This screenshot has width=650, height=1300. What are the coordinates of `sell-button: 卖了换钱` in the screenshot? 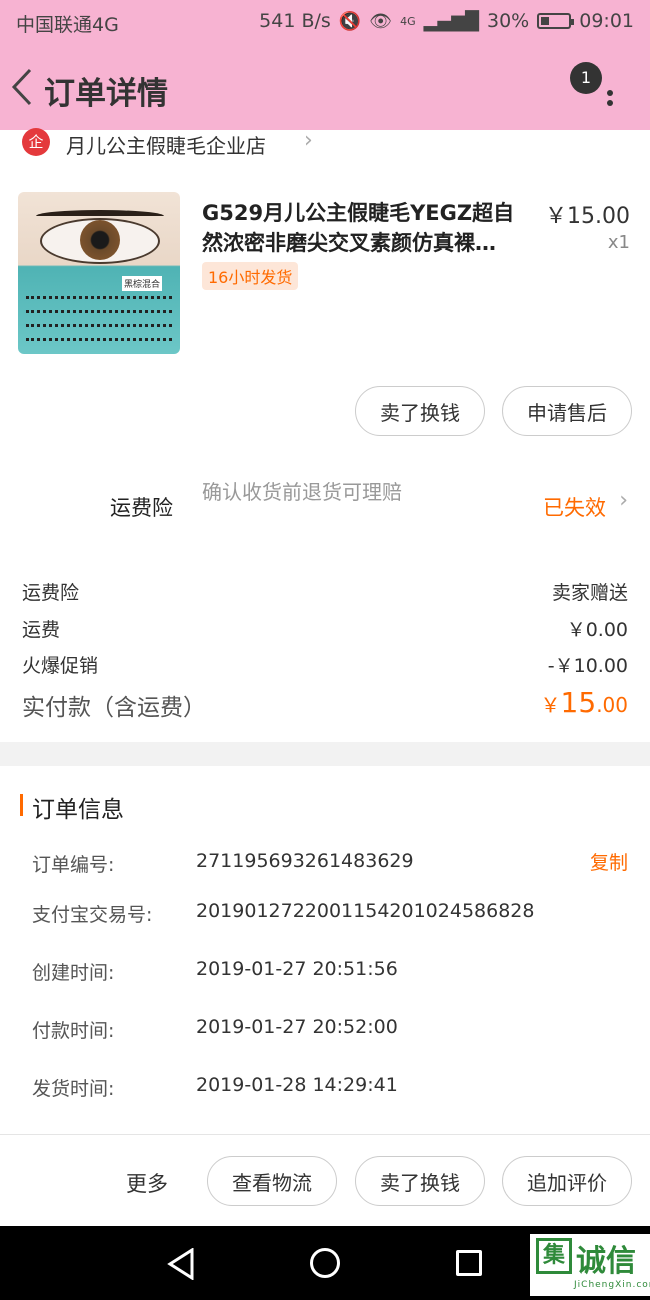 It's located at (420, 411).